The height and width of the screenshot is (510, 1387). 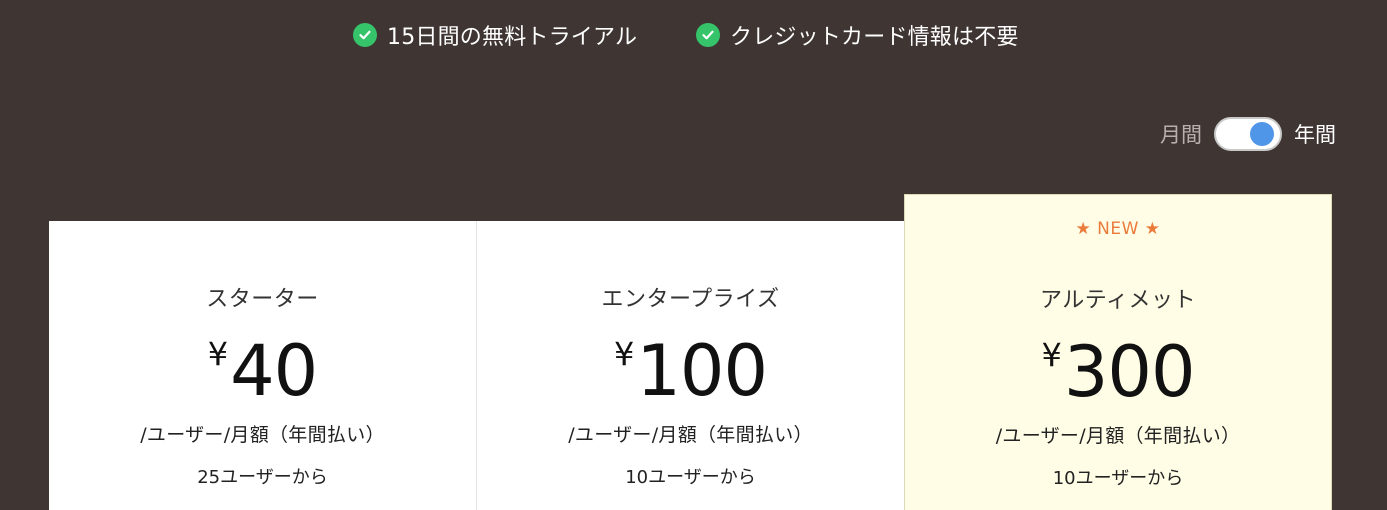 What do you see at coordinates (262, 477) in the screenshot?
I see `minimum-users: 25ユーザーから` at bounding box center [262, 477].